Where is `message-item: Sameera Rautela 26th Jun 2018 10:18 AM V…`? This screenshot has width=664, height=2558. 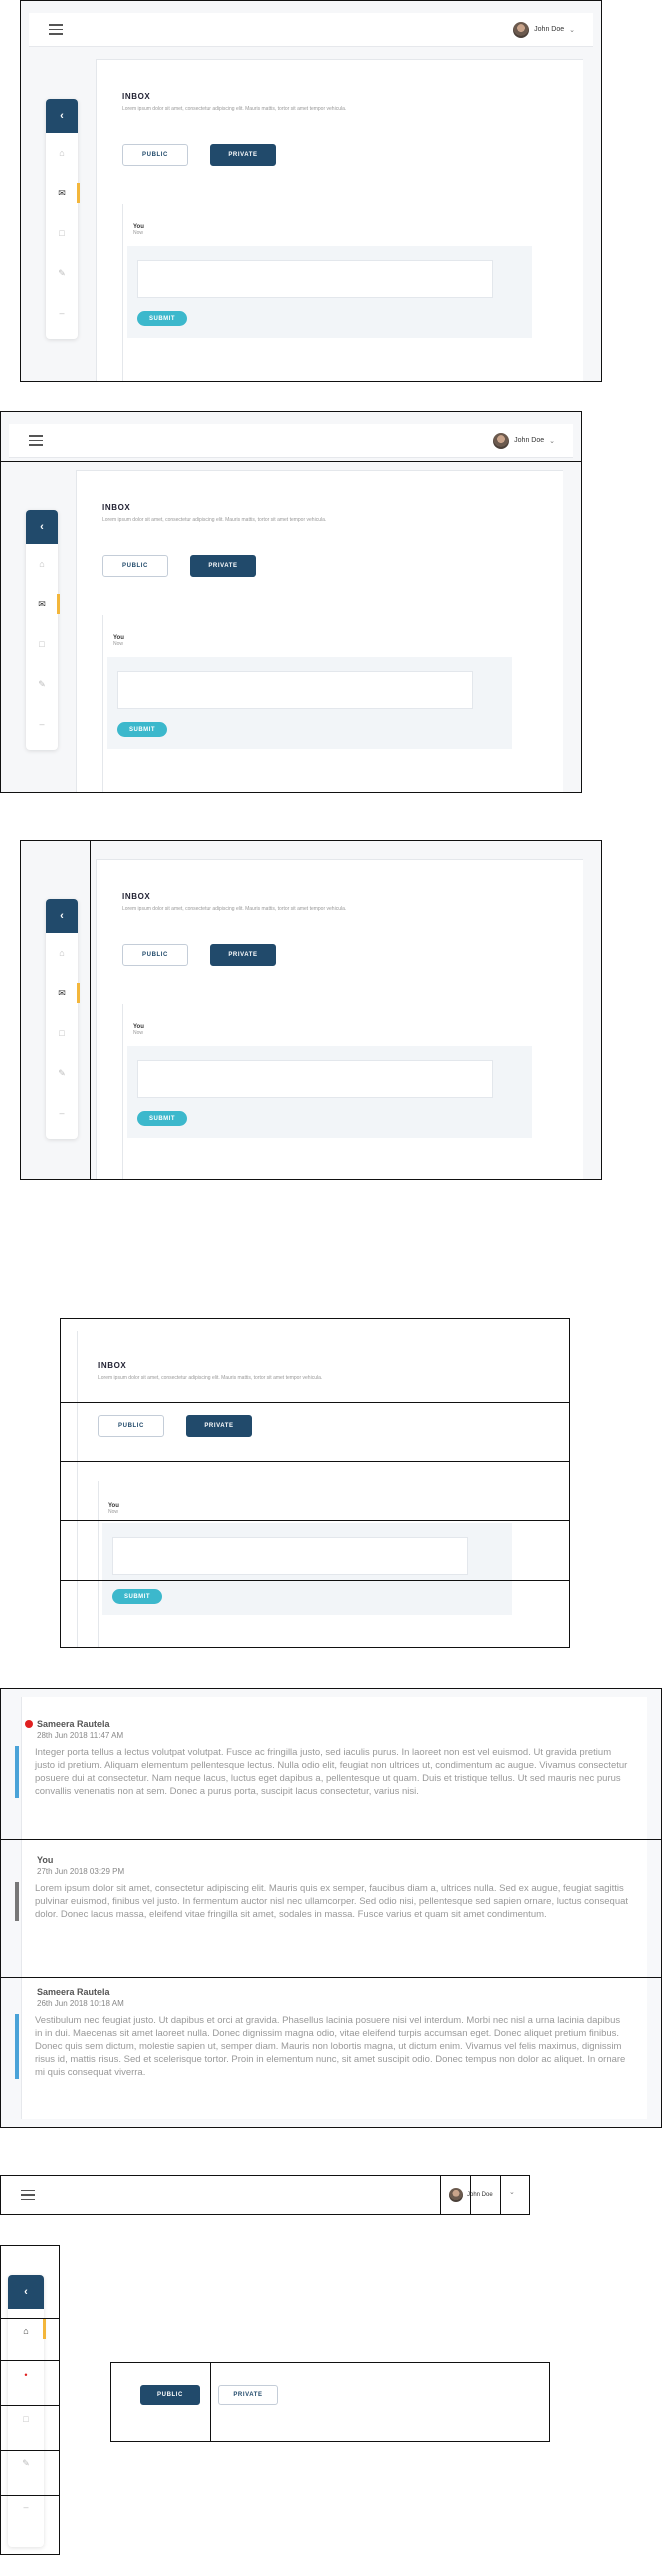 message-item: Sameera Rautela 26th Jun 2018 10:18 AM V… is located at coordinates (338, 2033).